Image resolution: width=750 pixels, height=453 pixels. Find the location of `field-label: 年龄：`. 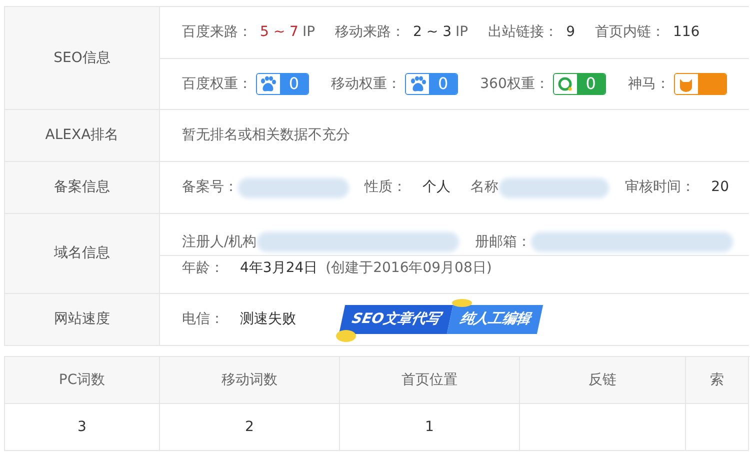

field-label: 年龄： is located at coordinates (203, 268).